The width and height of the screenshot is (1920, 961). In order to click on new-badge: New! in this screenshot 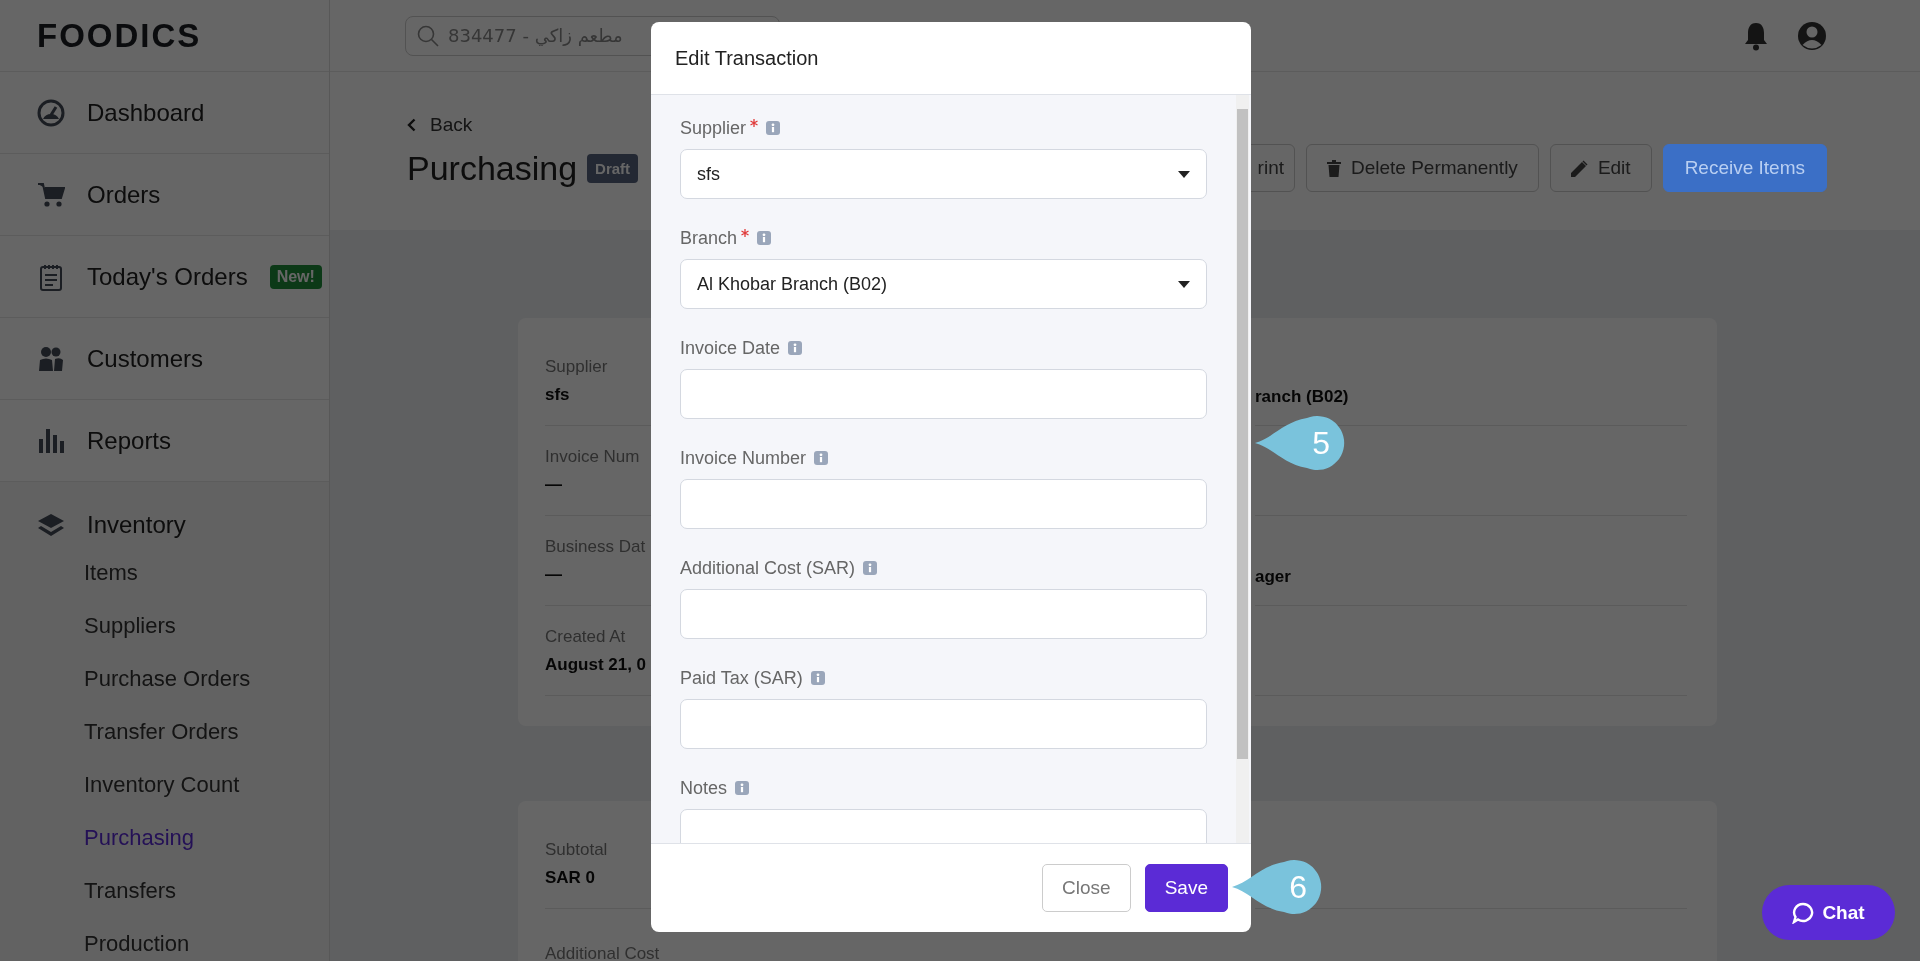, I will do `click(295, 276)`.